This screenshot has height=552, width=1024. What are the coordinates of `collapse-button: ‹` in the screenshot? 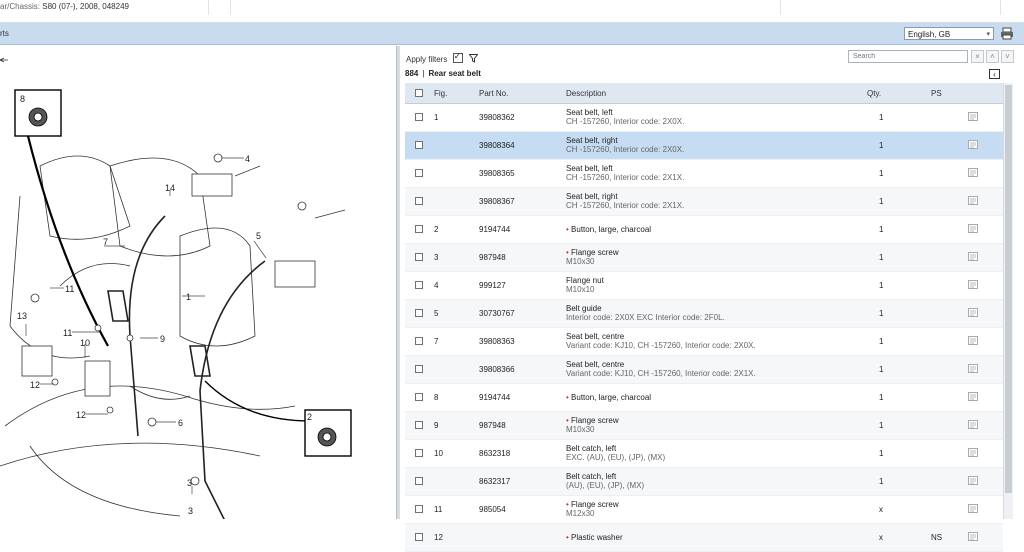 It's located at (994, 74).